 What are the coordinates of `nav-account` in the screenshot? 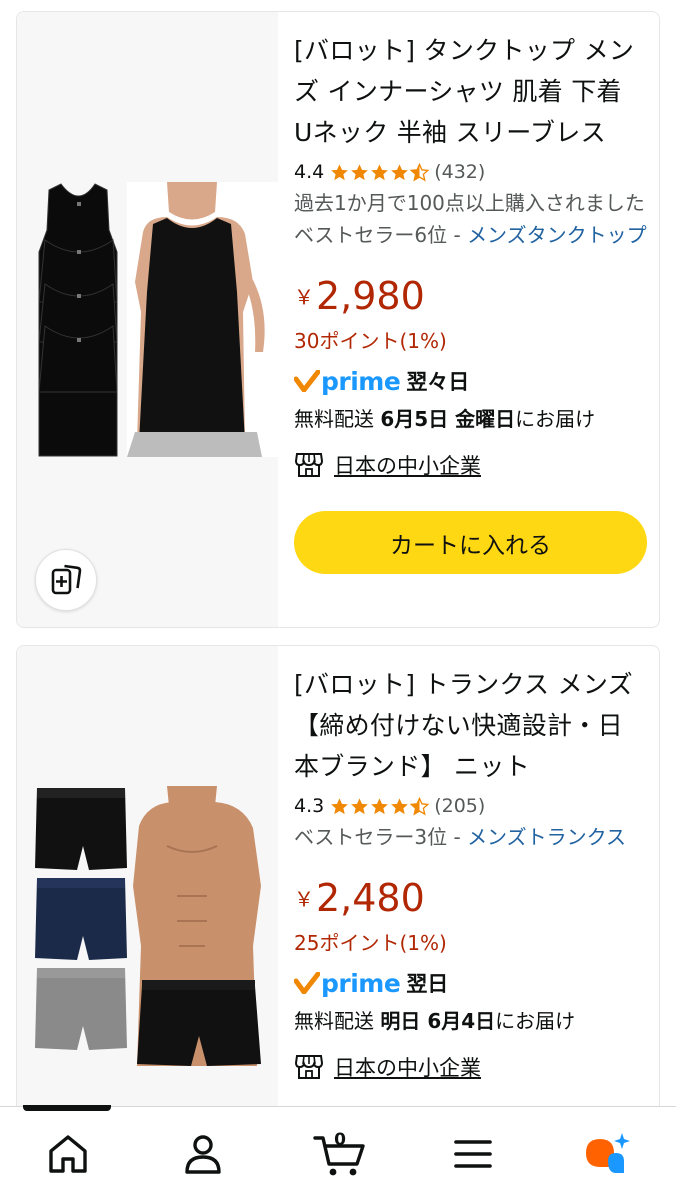 It's located at (203, 1154).